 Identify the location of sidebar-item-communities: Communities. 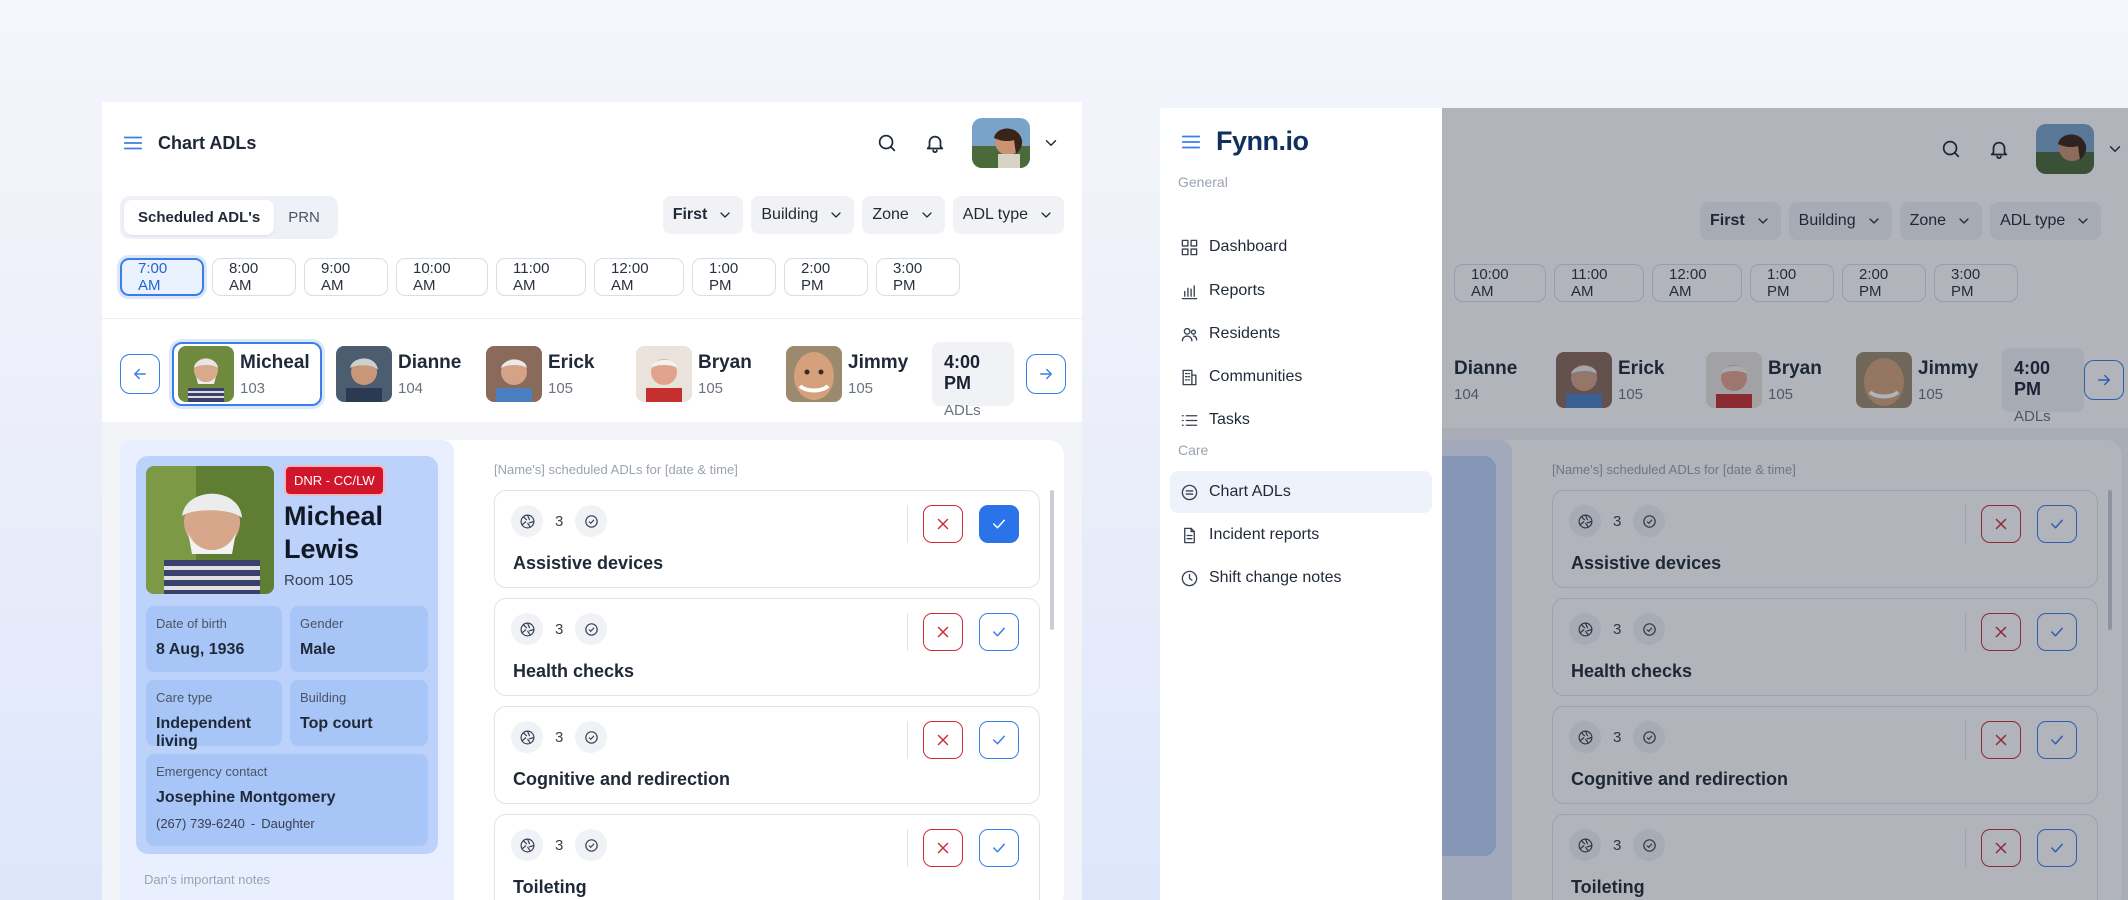
(1301, 377).